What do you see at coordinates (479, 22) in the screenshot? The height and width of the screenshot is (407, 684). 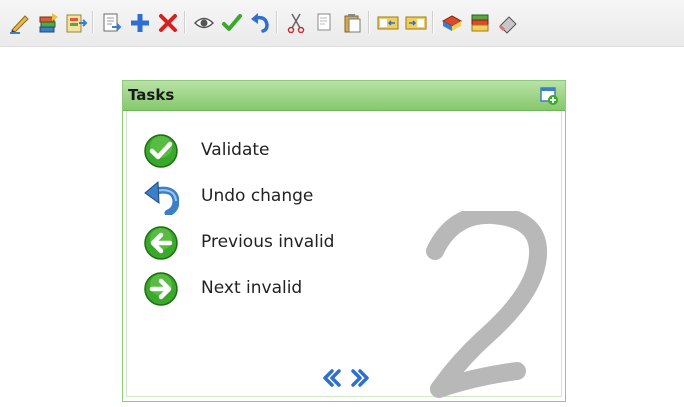 I see `book-stack-icon` at bounding box center [479, 22].